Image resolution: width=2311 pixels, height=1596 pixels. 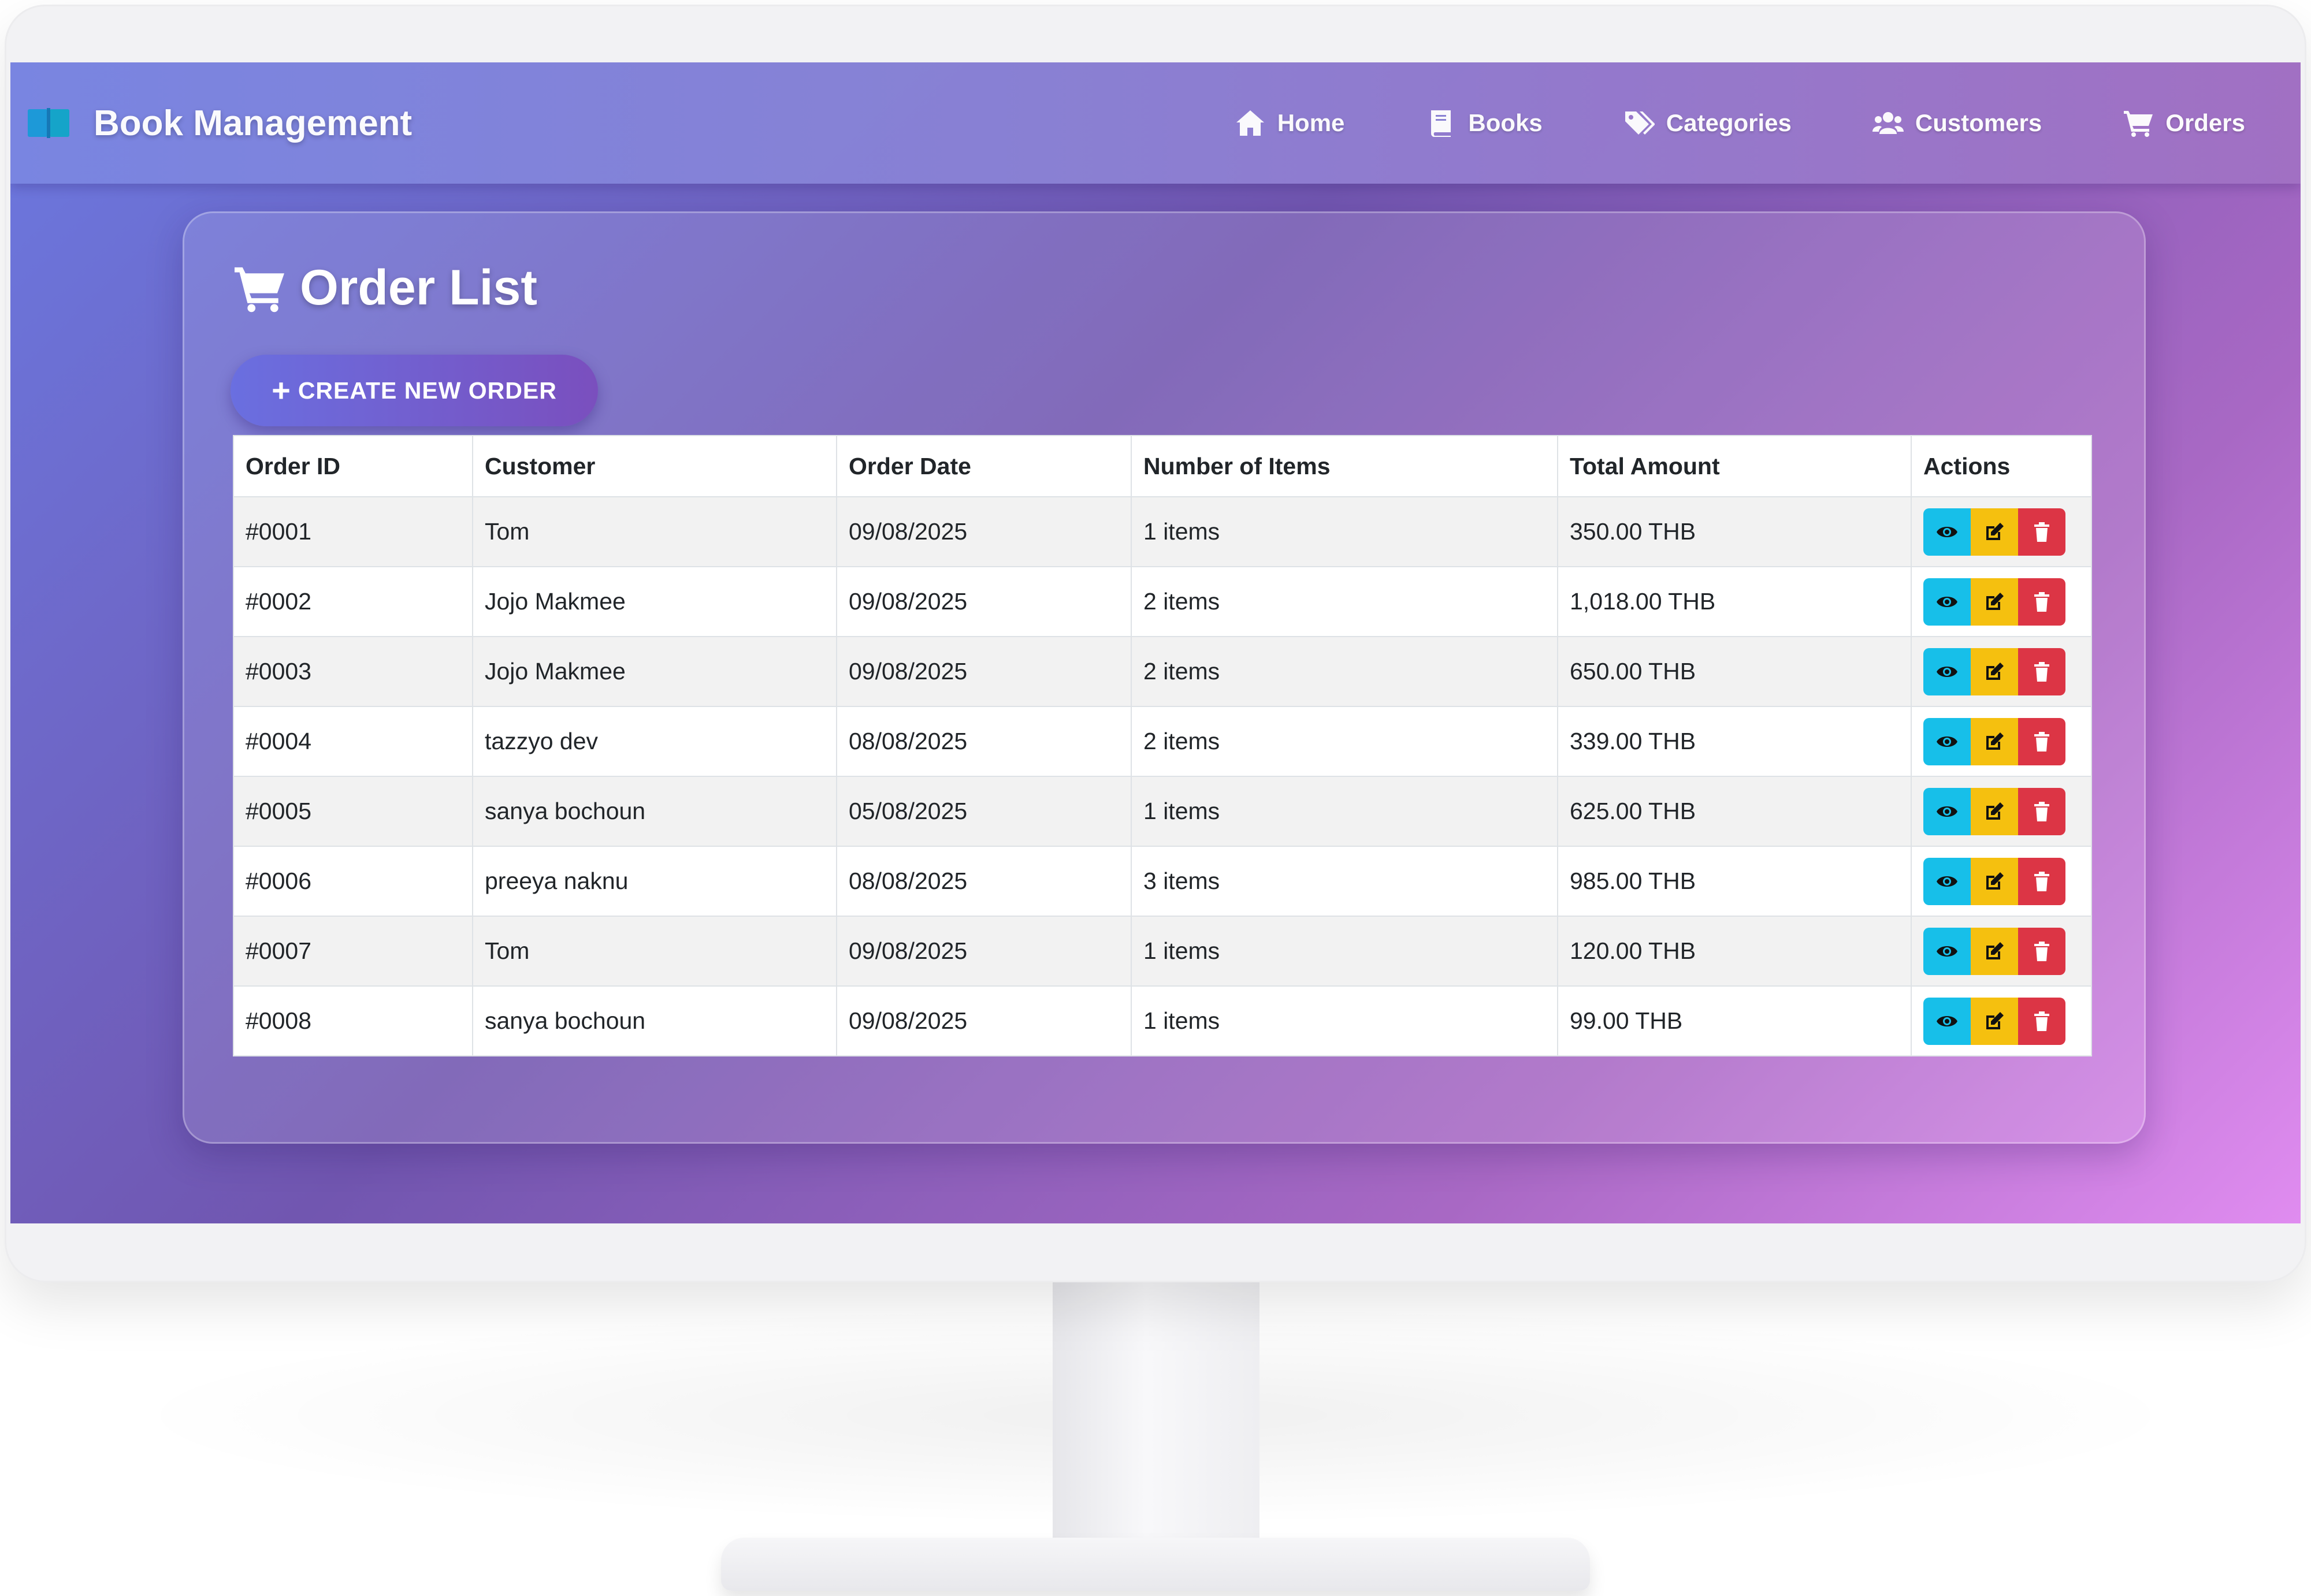 I want to click on cell-total-amount: 339.00 THB, so click(x=1734, y=741).